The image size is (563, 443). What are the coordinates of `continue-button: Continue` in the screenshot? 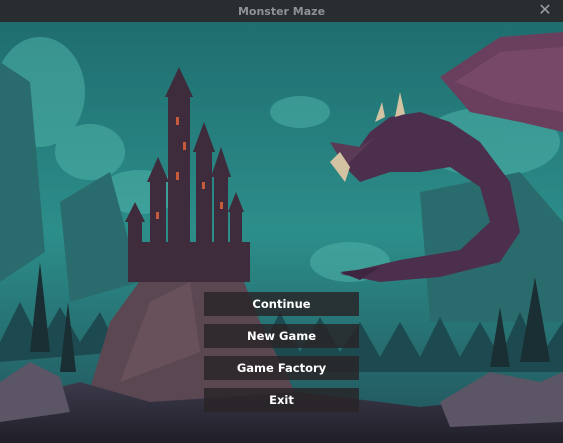 It's located at (281, 304).